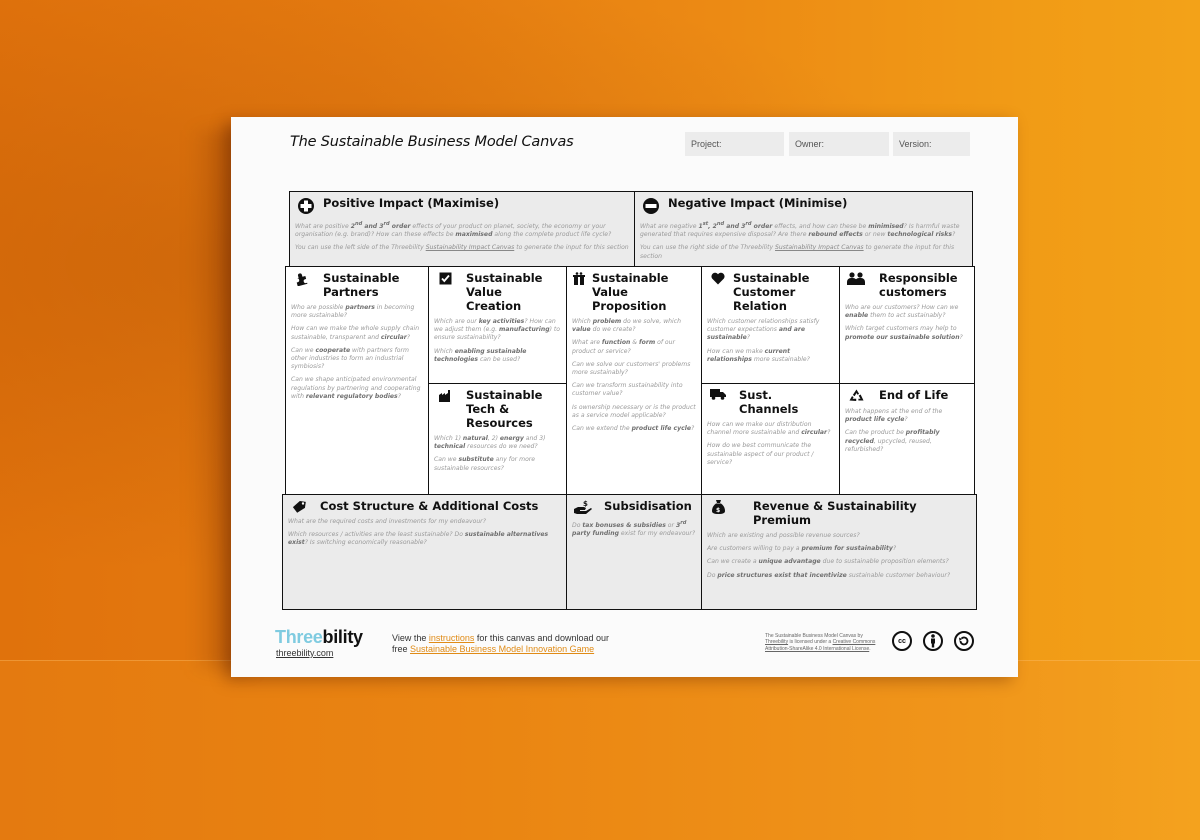 The image size is (1200, 840). Describe the element at coordinates (445, 278) in the screenshot. I see `checkbox-icon` at that location.